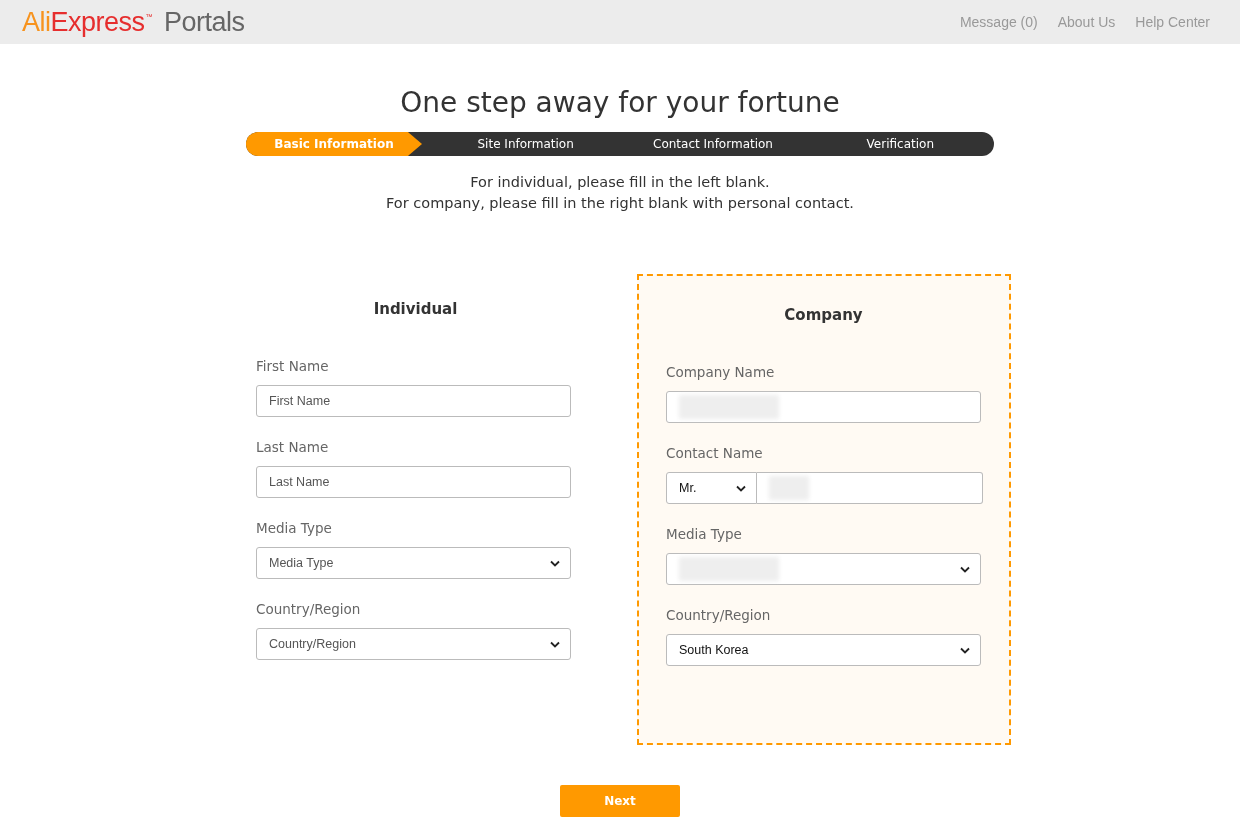  What do you see at coordinates (413, 563) in the screenshot?
I see `dropdown: Media Type` at bounding box center [413, 563].